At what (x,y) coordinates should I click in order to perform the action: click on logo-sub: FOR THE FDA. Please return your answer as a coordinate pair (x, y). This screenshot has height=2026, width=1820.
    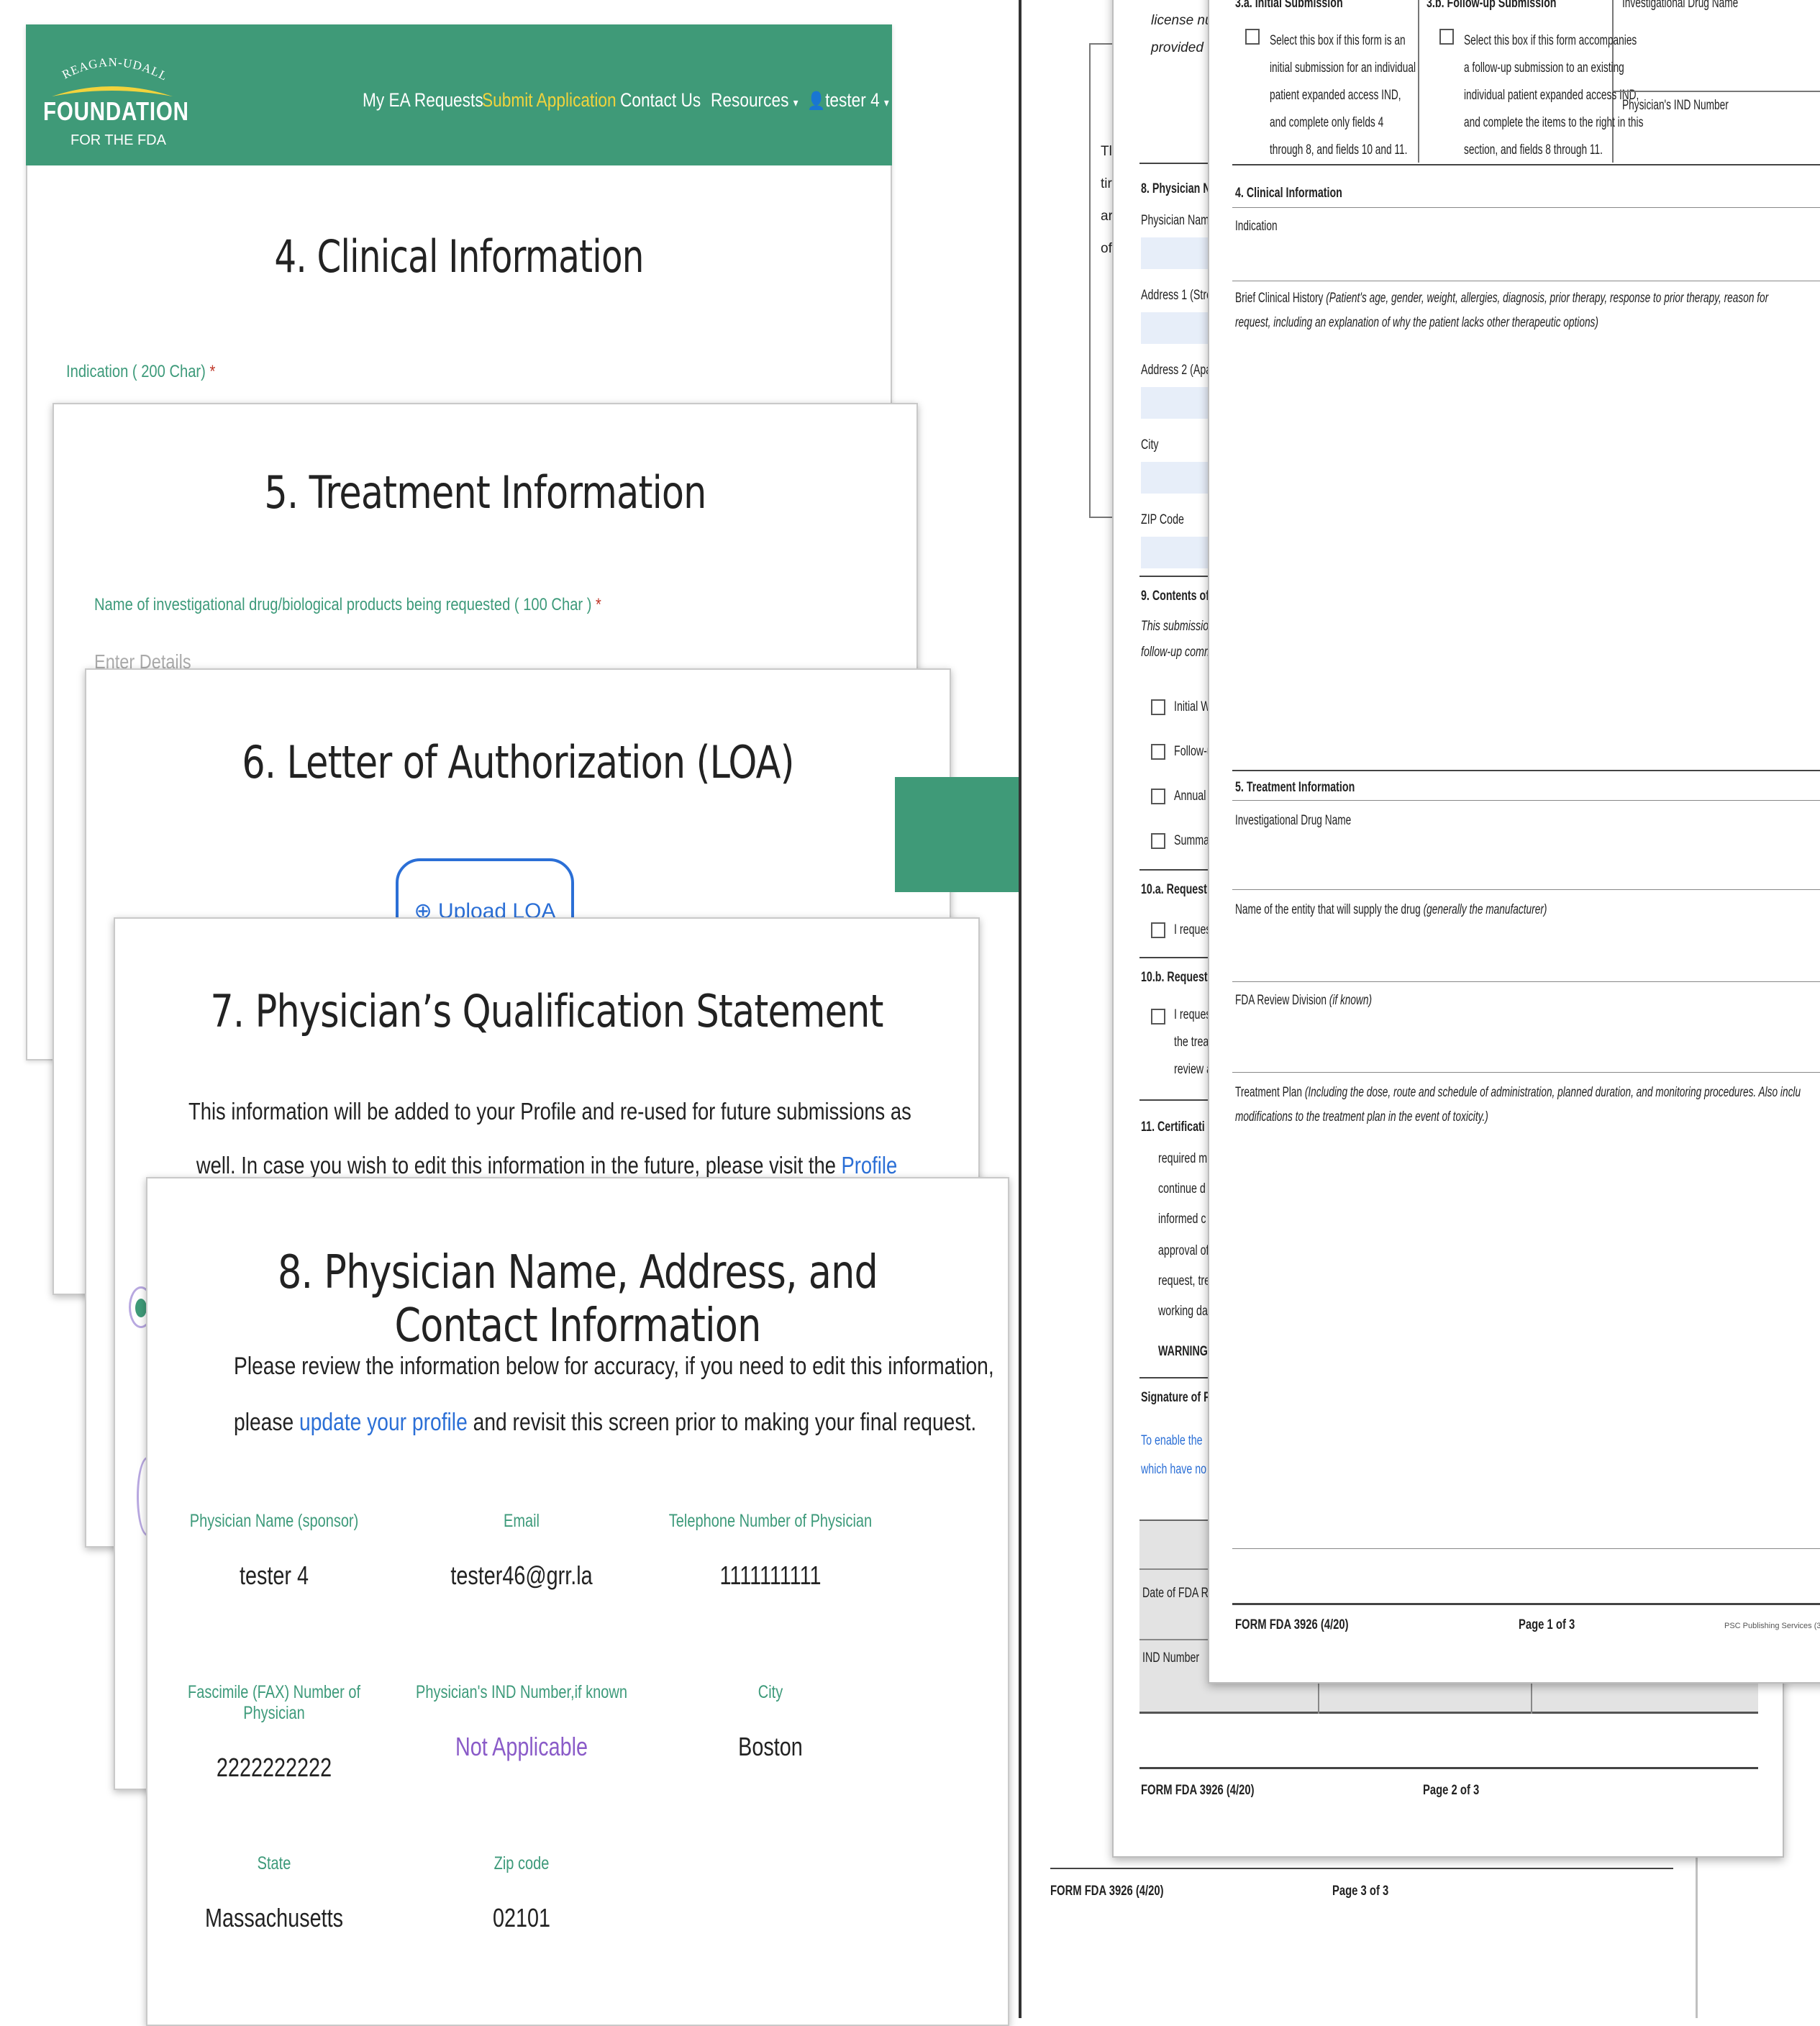
    Looking at the image, I should click on (118, 140).